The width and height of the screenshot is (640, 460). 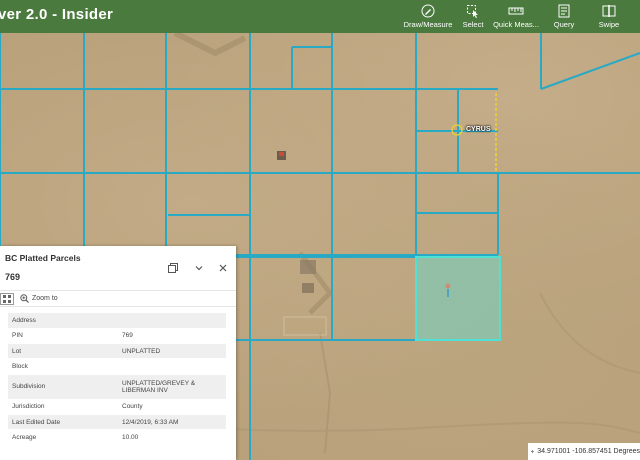 What do you see at coordinates (45, 298) in the screenshot?
I see `zoom-to-label: Zoom to` at bounding box center [45, 298].